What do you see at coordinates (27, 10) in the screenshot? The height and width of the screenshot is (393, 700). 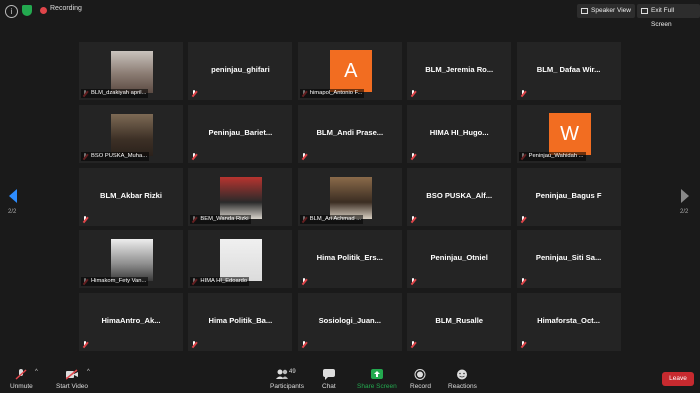 I see `shield-icon` at bounding box center [27, 10].